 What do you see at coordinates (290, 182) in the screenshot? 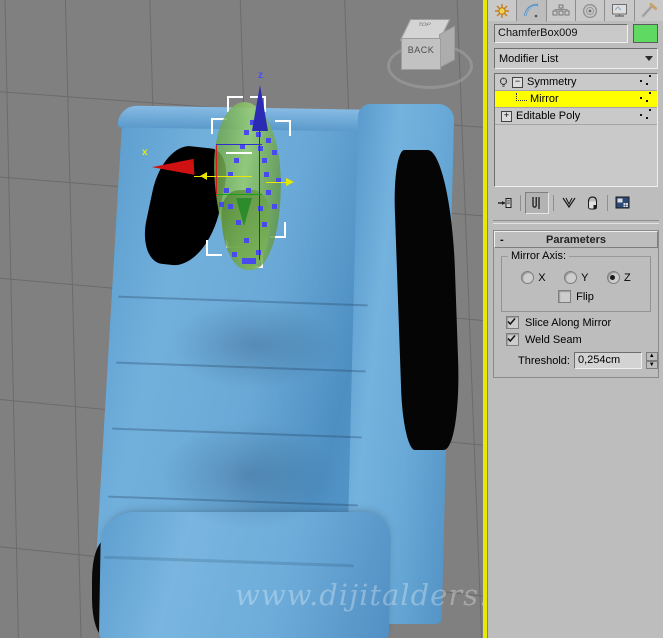
I see `y-axis-arrow-right` at bounding box center [290, 182].